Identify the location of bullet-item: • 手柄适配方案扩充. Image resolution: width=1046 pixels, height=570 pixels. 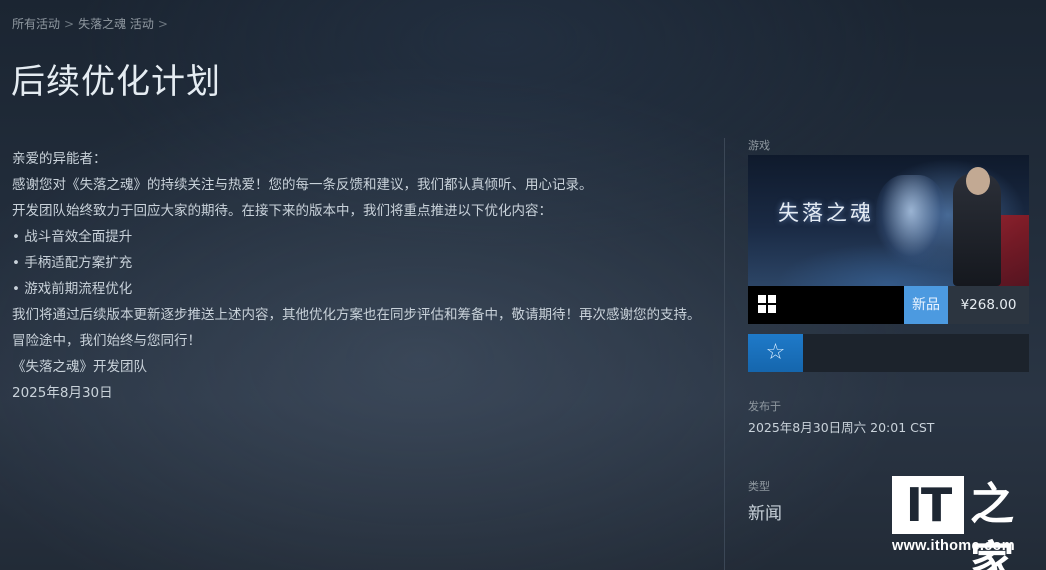
(72, 263).